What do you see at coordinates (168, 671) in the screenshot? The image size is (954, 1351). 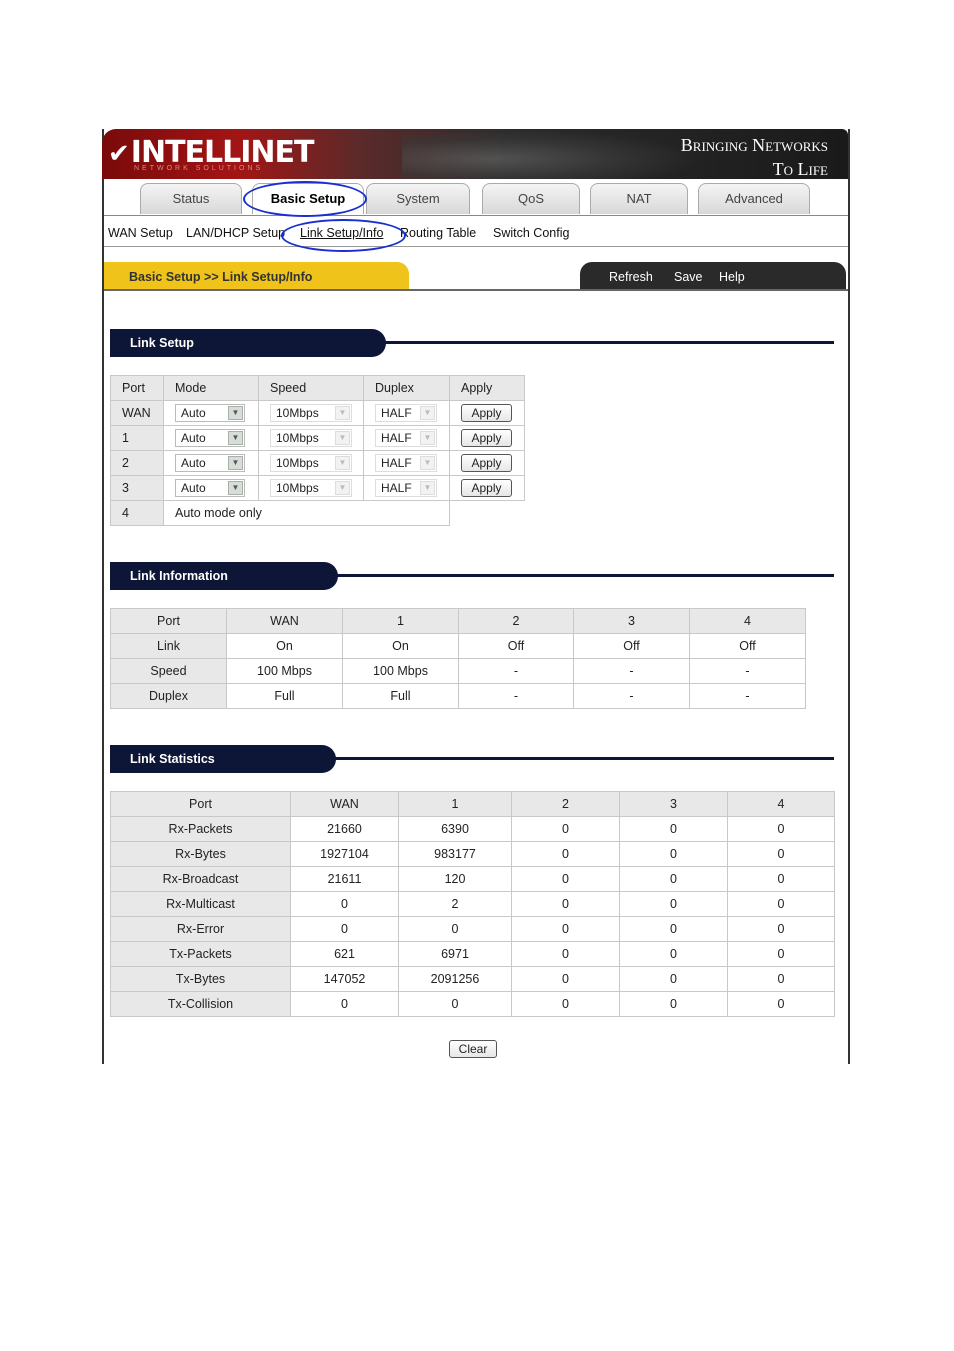 I see `row-label: Speed` at bounding box center [168, 671].